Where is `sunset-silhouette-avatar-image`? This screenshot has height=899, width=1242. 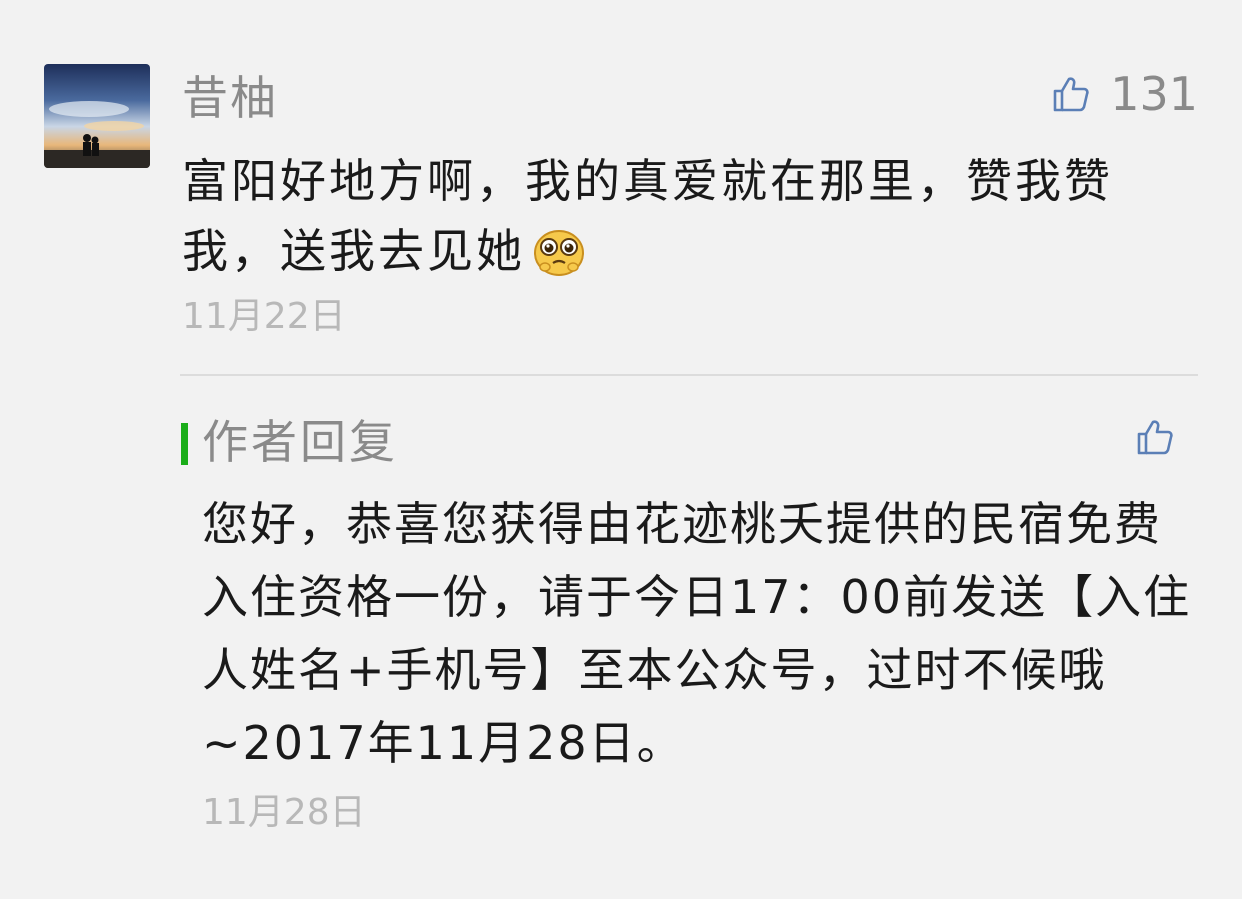
sunset-silhouette-avatar-image is located at coordinates (97, 116).